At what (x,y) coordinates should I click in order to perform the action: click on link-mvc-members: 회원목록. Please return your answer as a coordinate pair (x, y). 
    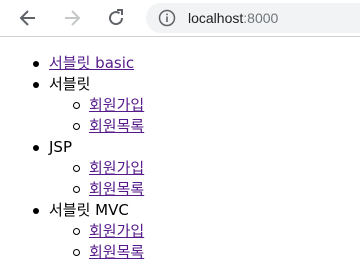
    Looking at the image, I should click on (116, 252).